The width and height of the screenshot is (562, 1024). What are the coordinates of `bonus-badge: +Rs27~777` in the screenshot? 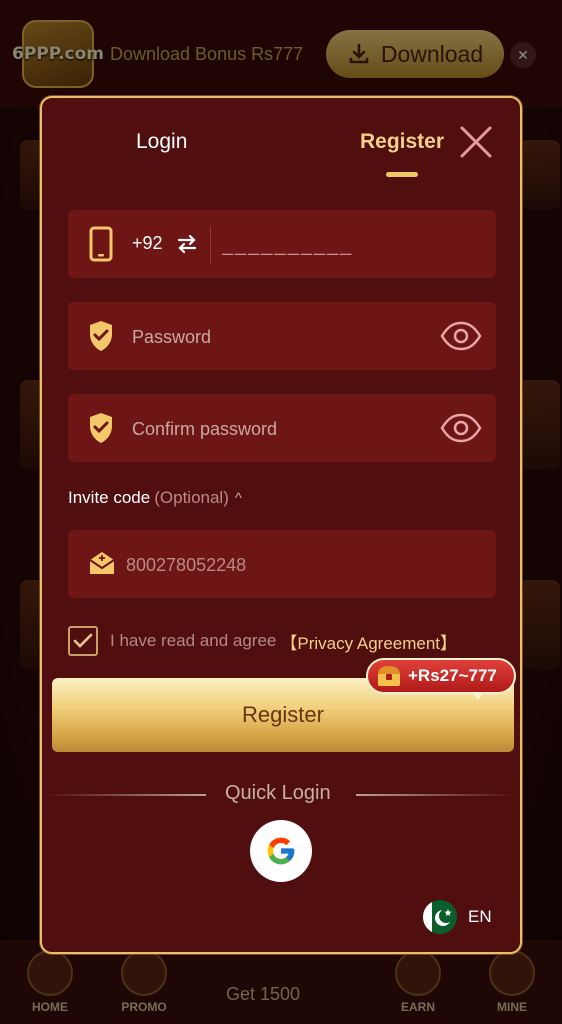 It's located at (441, 676).